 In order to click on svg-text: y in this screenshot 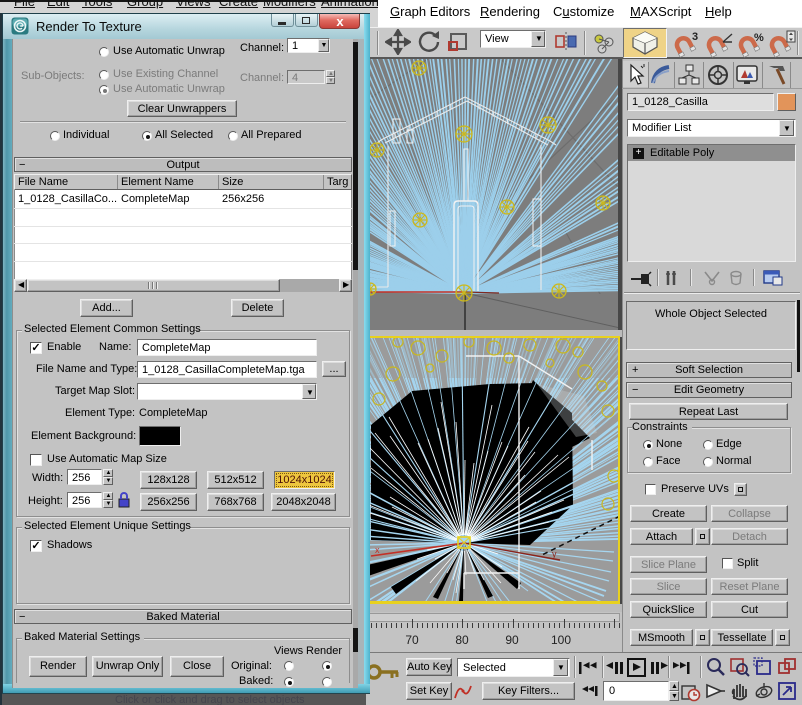, I will do `click(554, 554)`.